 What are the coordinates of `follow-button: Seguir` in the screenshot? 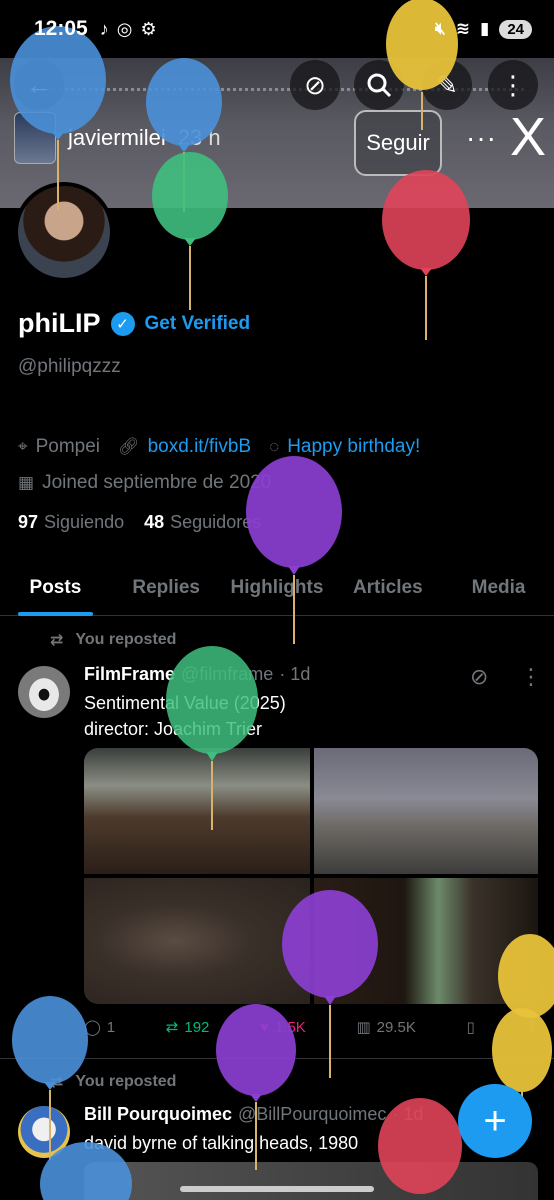 It's located at (398, 143).